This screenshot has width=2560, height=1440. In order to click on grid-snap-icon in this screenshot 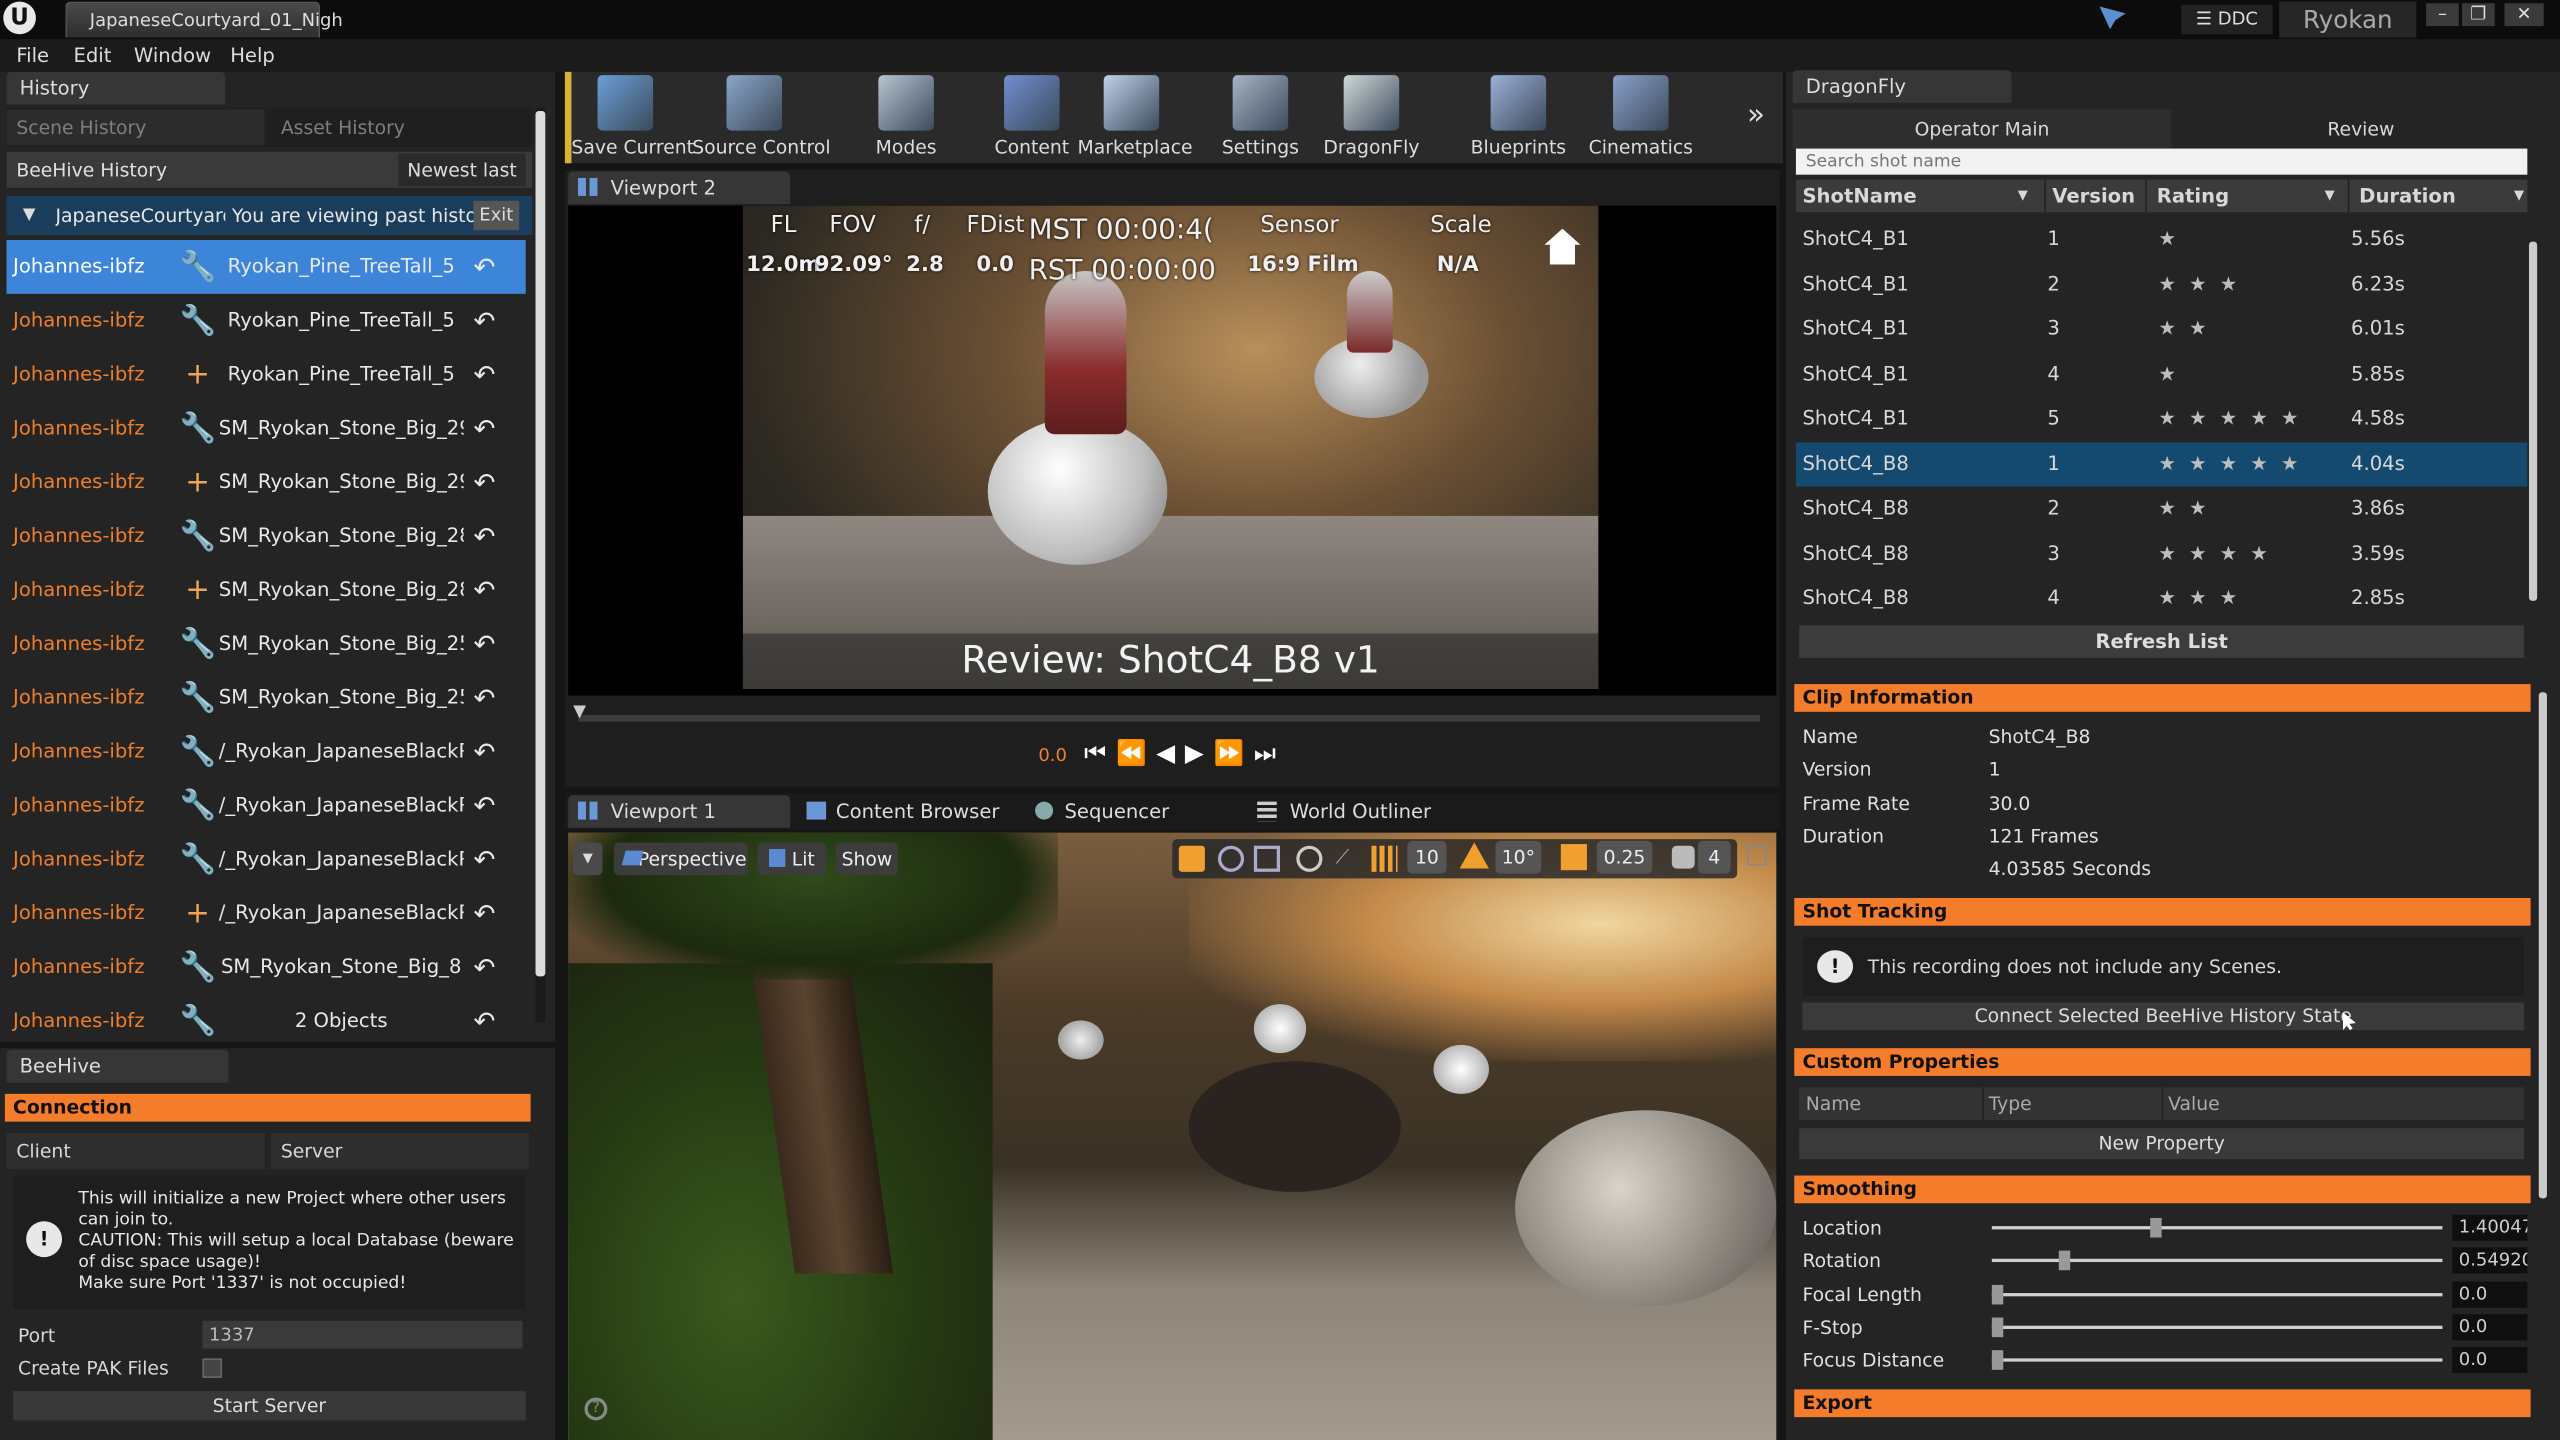, I will do `click(1384, 858)`.